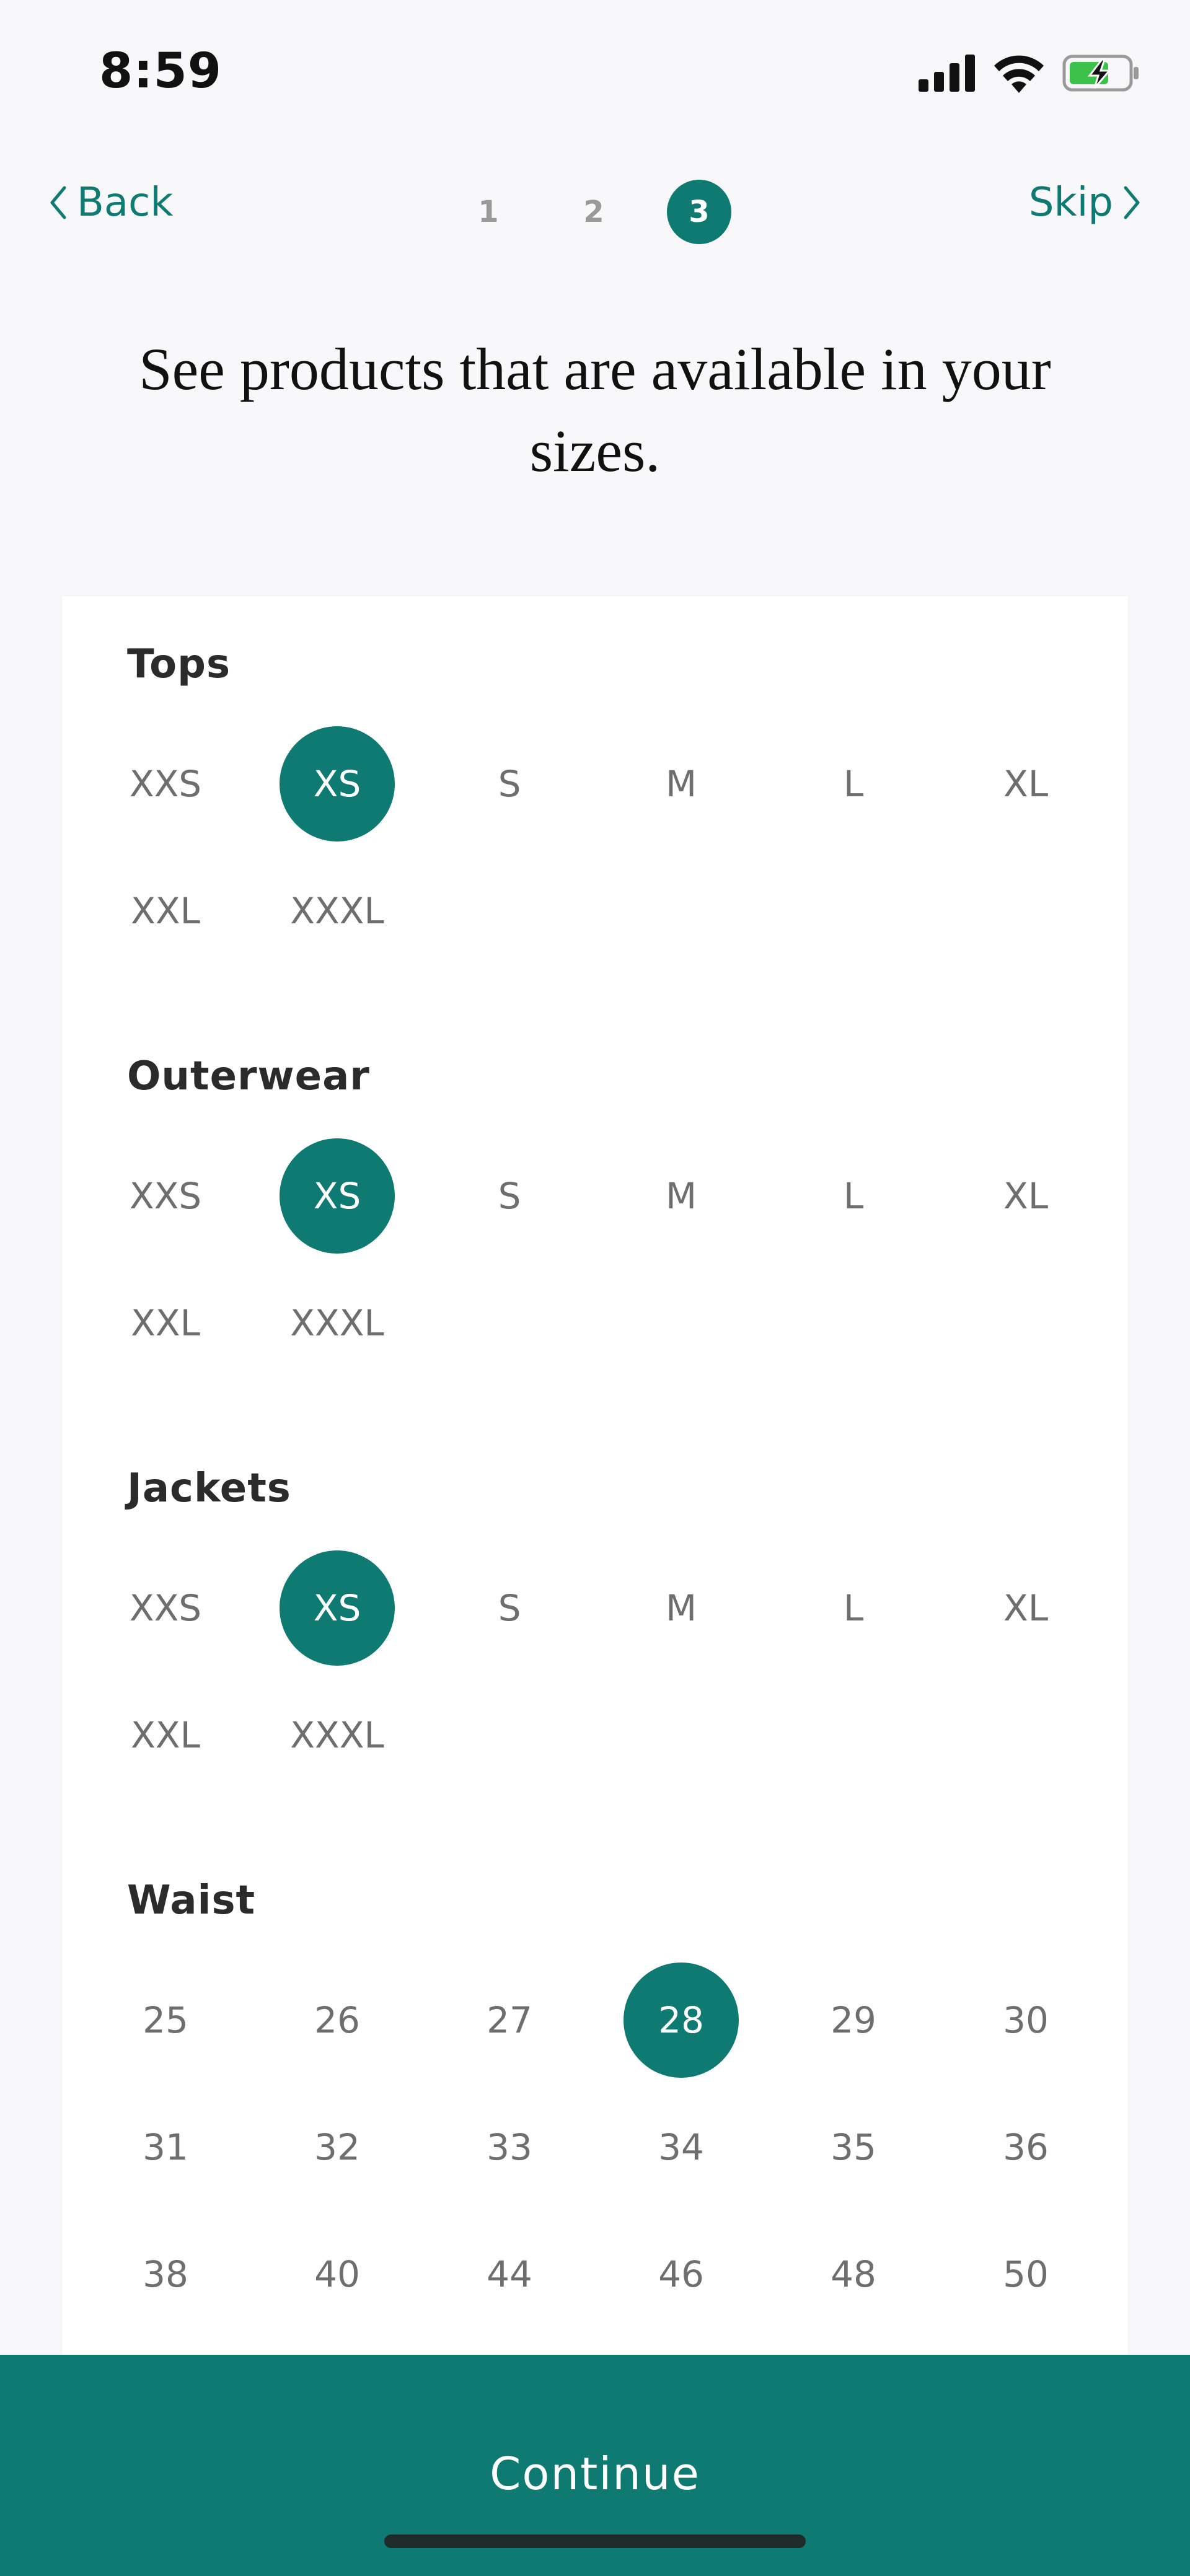 The height and width of the screenshot is (2576, 1190). I want to click on tops-size-option: M, so click(681, 784).